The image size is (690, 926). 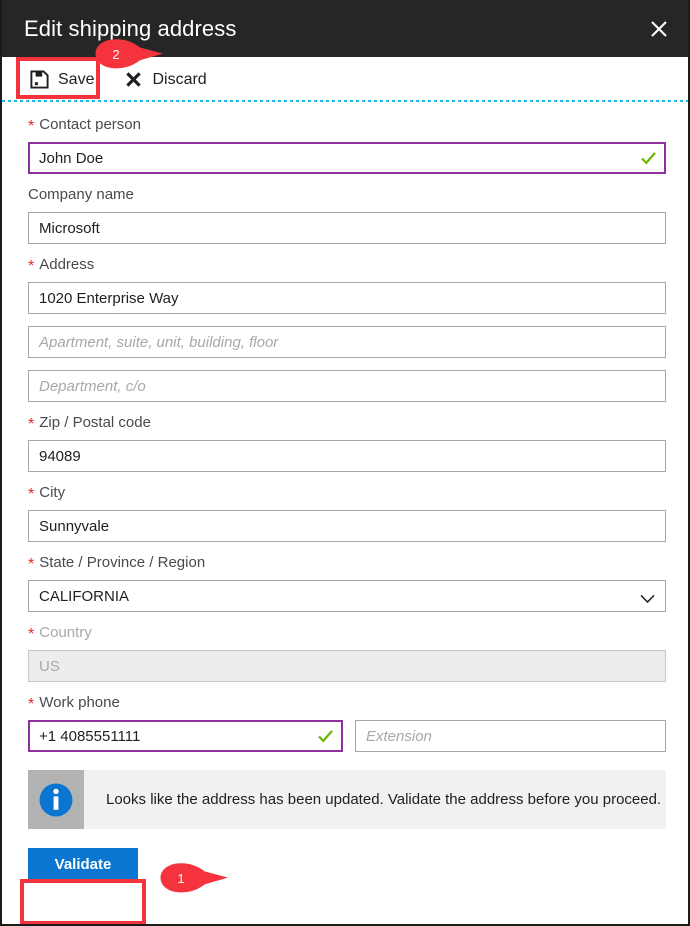 I want to click on info-circle-icon, so click(x=56, y=800).